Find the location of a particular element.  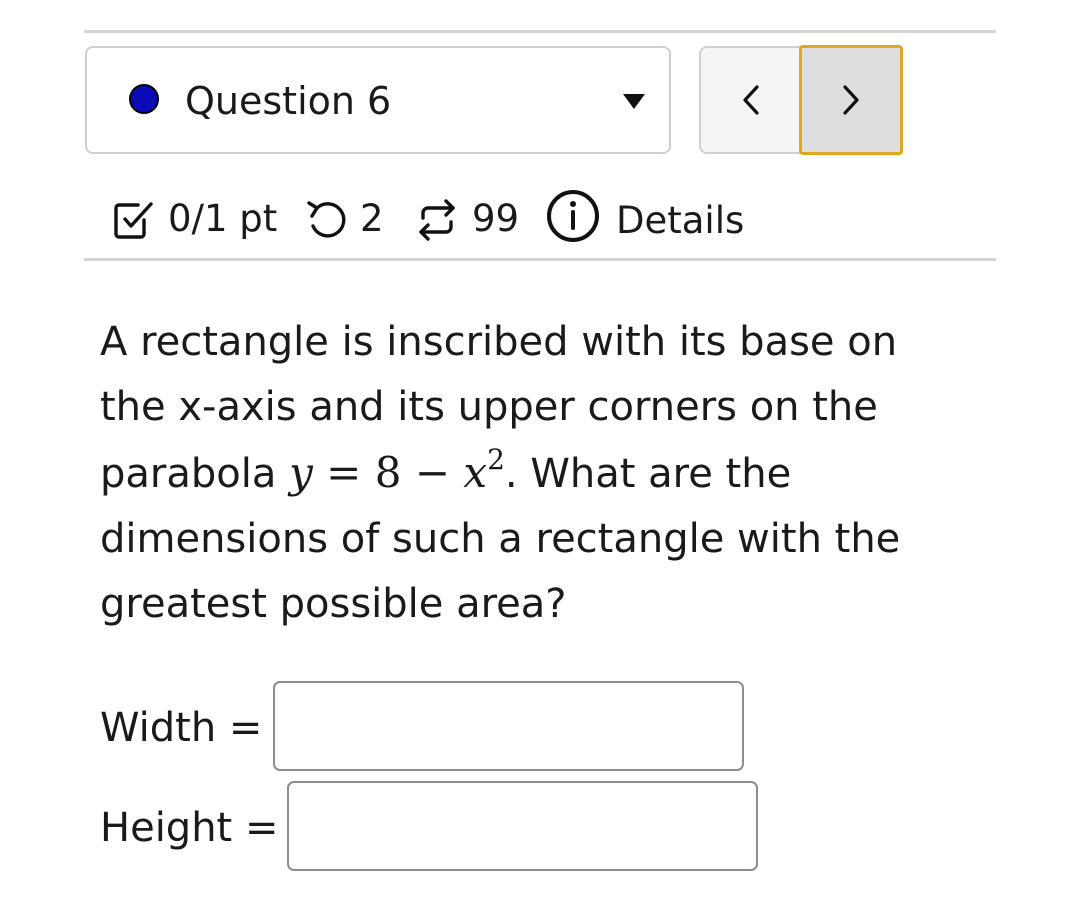

math-variable-x: x is located at coordinates (475, 472).